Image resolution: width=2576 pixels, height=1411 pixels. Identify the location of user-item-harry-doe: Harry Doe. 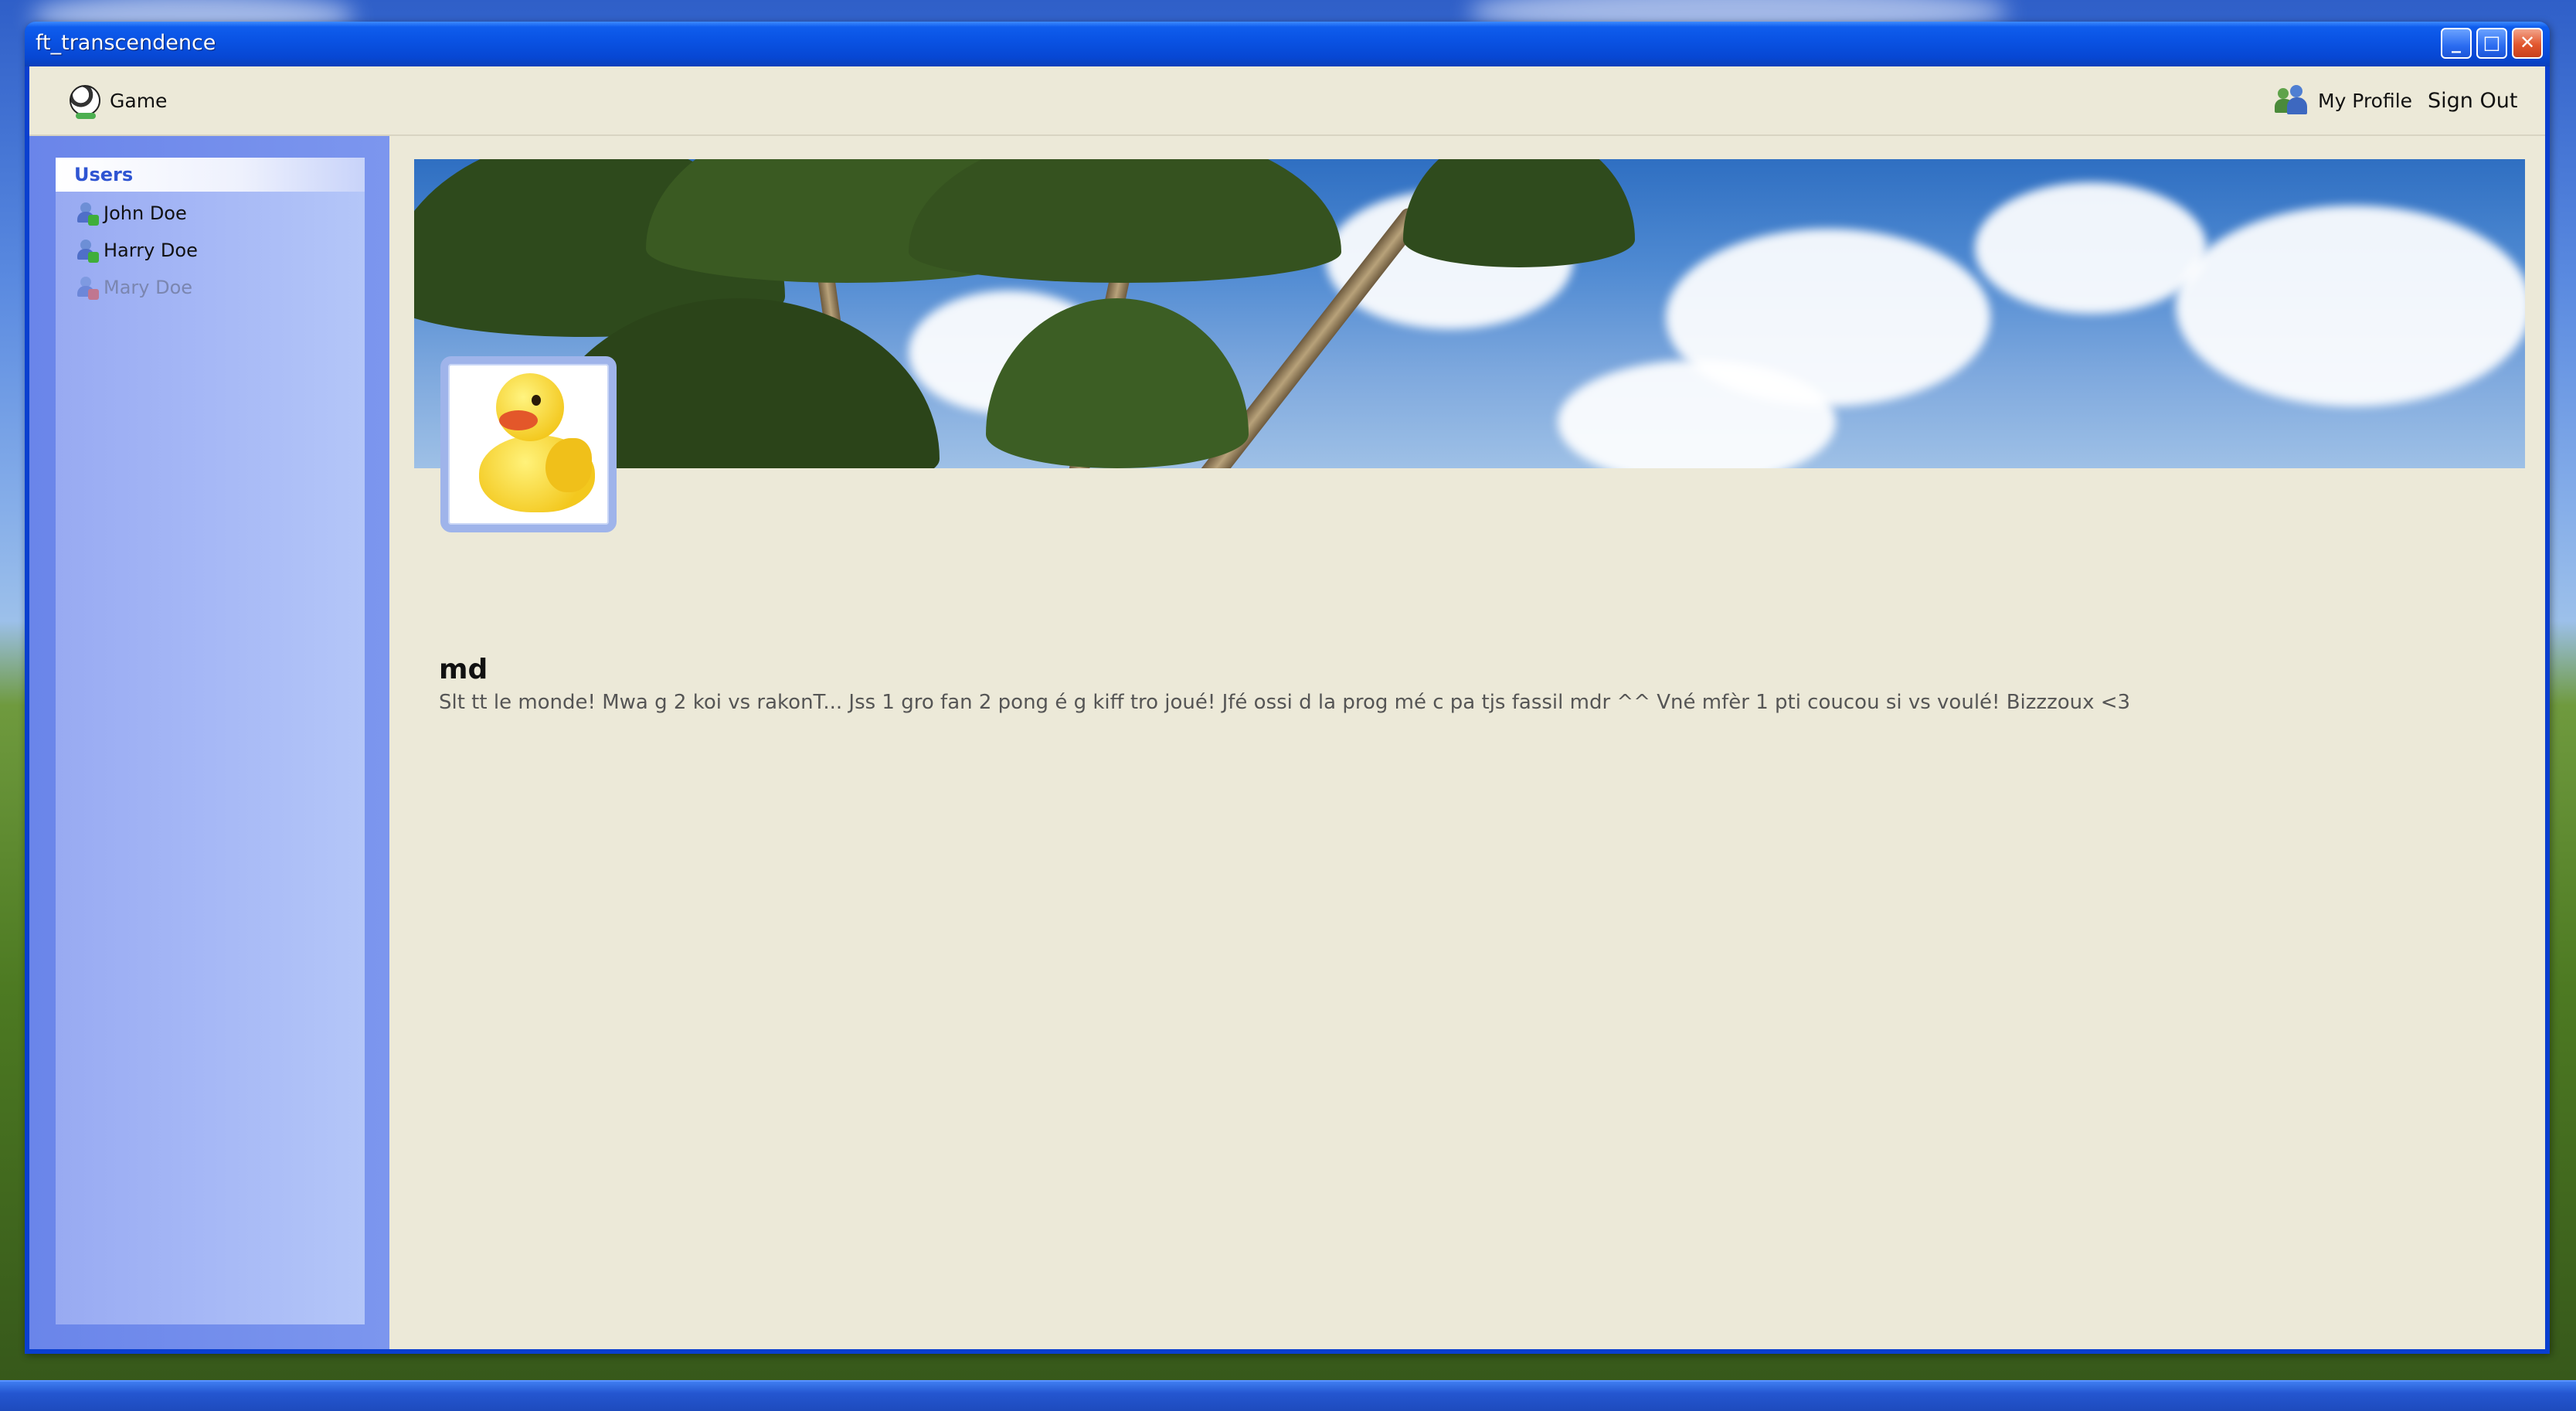
(210, 250).